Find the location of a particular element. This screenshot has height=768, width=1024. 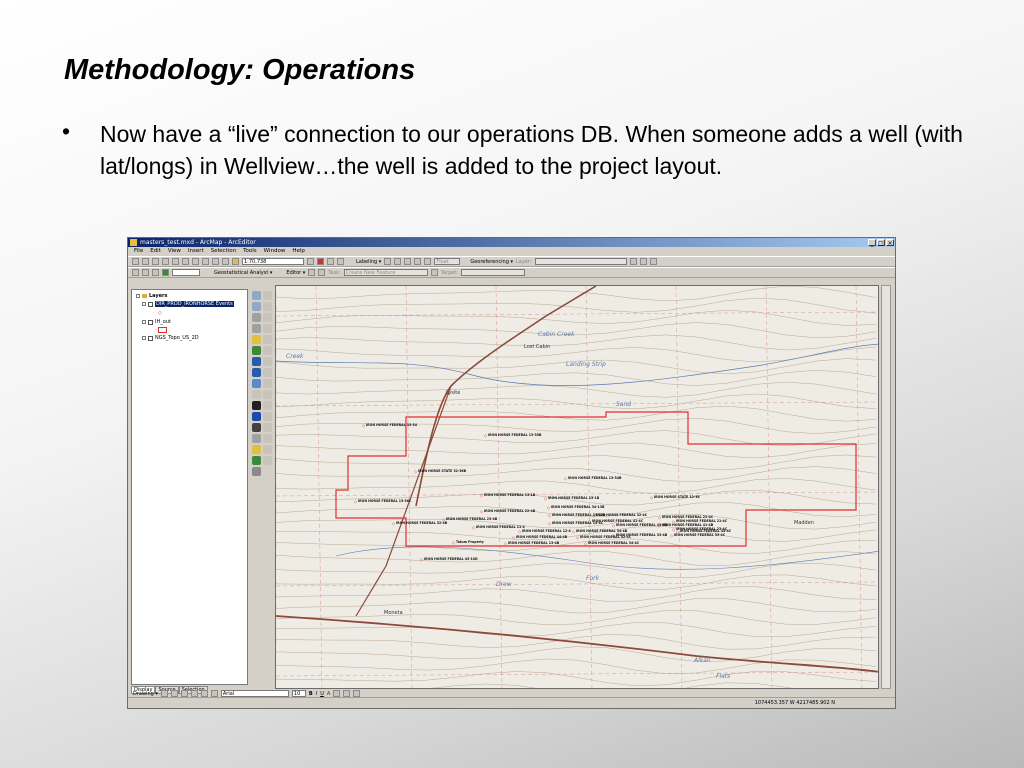

well-label: IRON HORSE FEDERAL 33-34 is located at coordinates (392, 425).